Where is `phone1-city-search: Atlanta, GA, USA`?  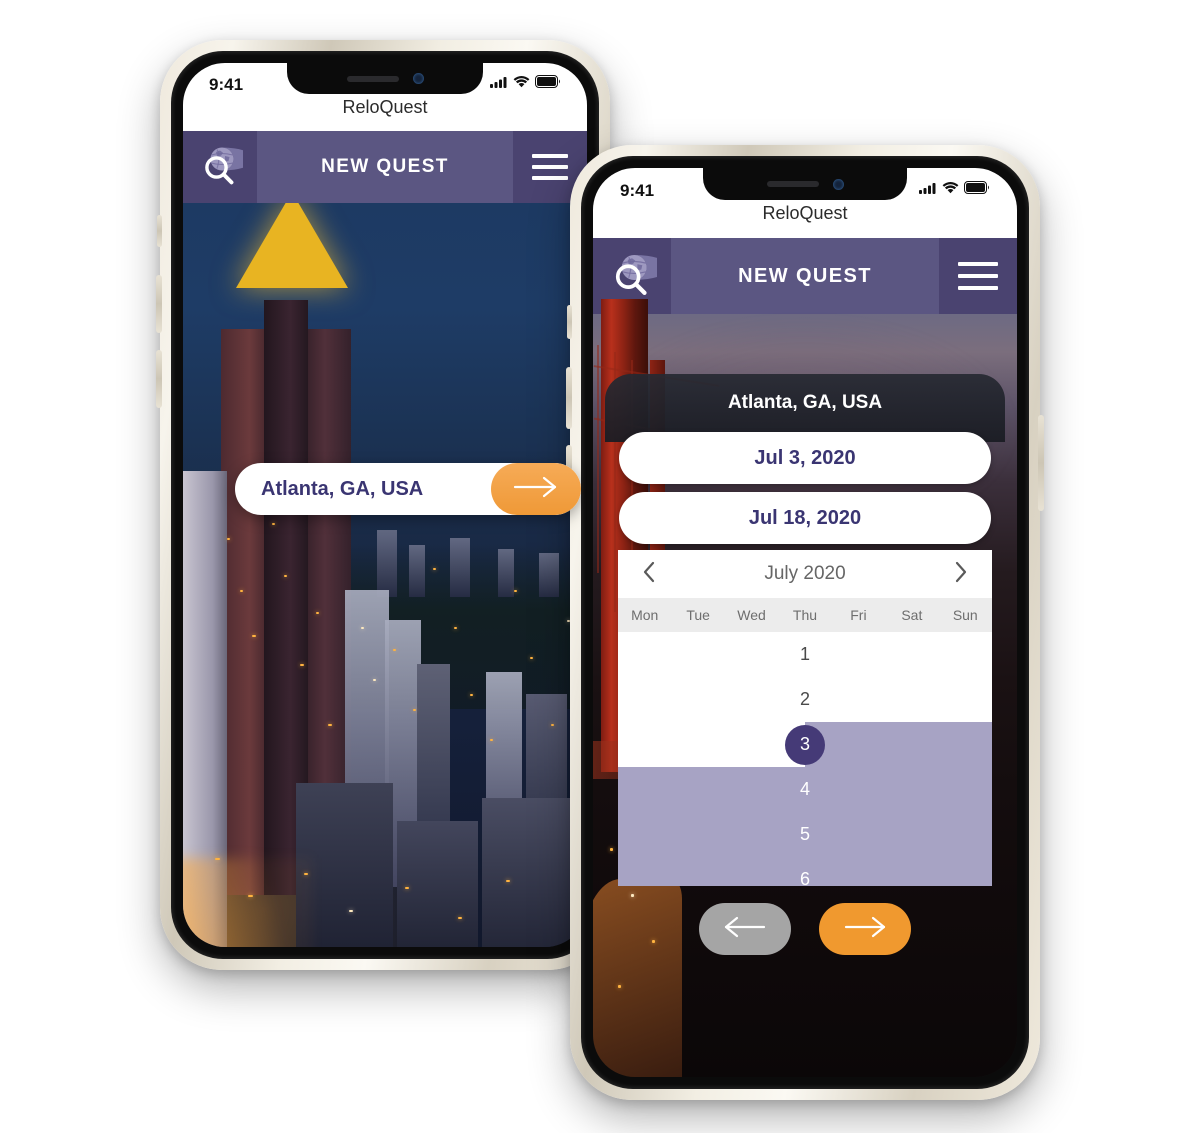
phone1-city-search: Atlanta, GA, USA is located at coordinates (408, 489).